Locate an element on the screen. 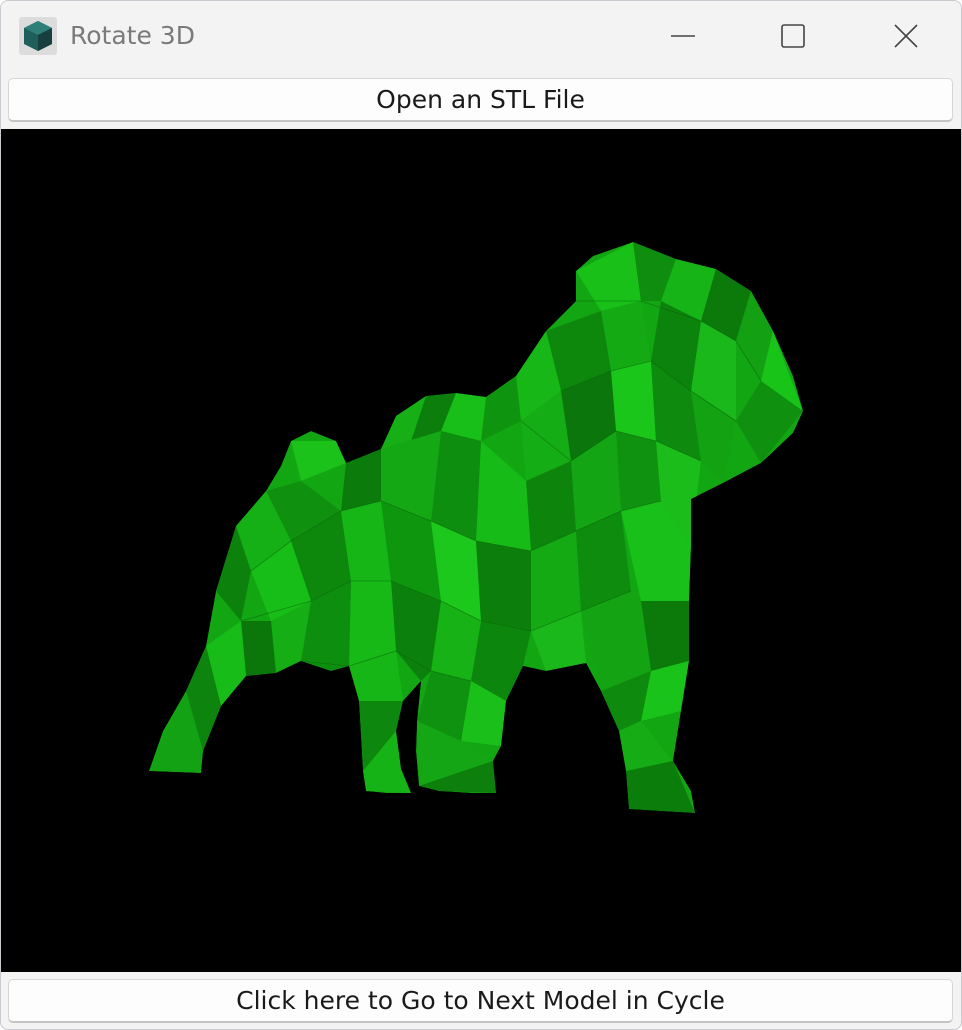 This screenshot has height=1030, width=962. maximize-icon is located at coordinates (793, 36).